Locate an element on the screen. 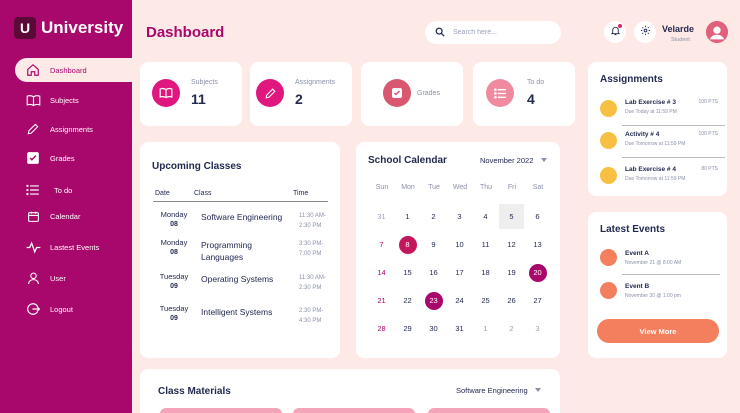  sidebar-item-calendar: Calendar is located at coordinates (73, 216).